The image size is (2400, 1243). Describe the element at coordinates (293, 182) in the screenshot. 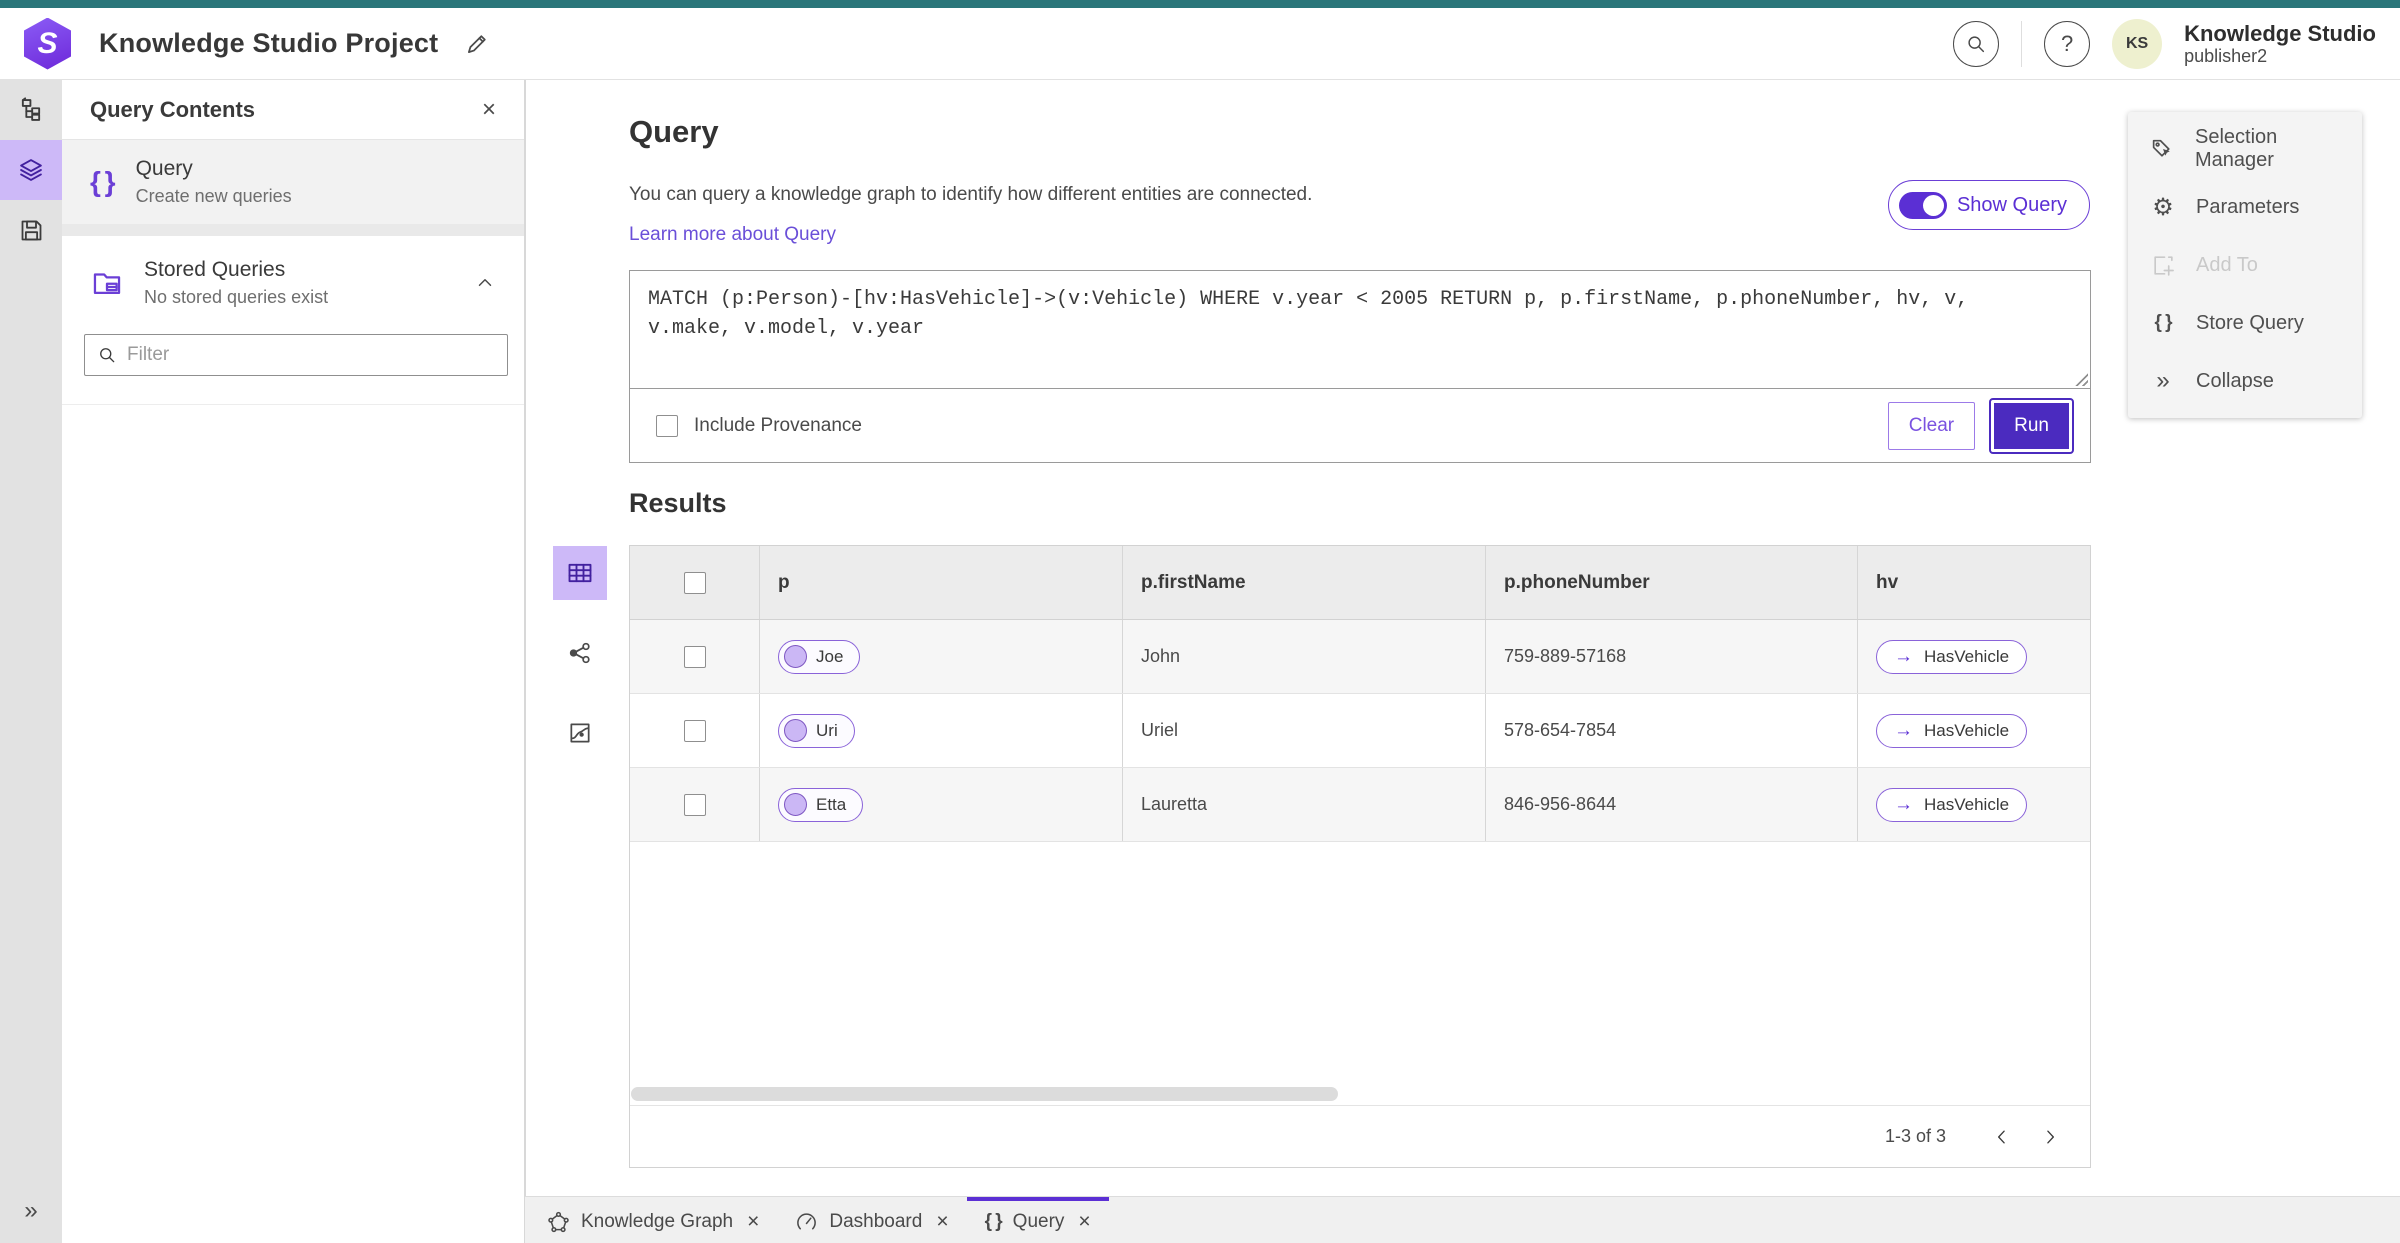

I see `query-contents-item-query: { } Query Create new queries` at that location.